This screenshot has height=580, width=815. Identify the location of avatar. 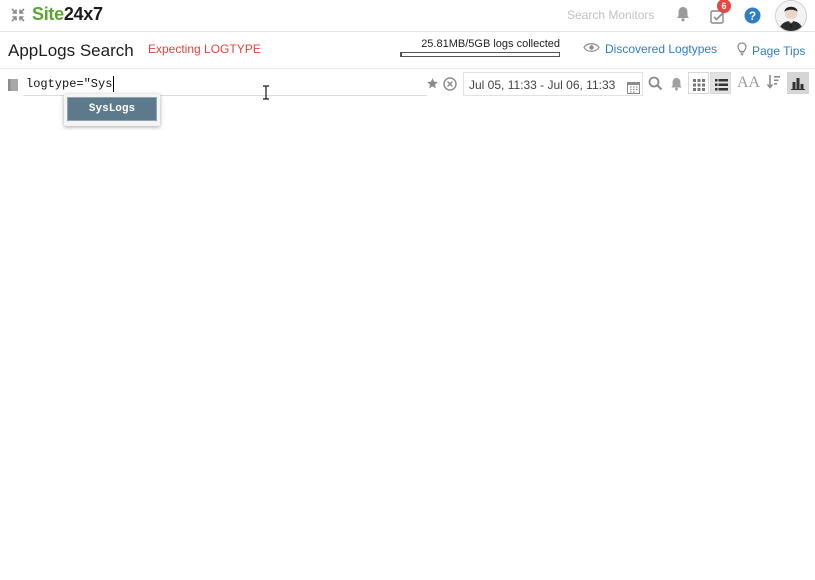
(791, 16).